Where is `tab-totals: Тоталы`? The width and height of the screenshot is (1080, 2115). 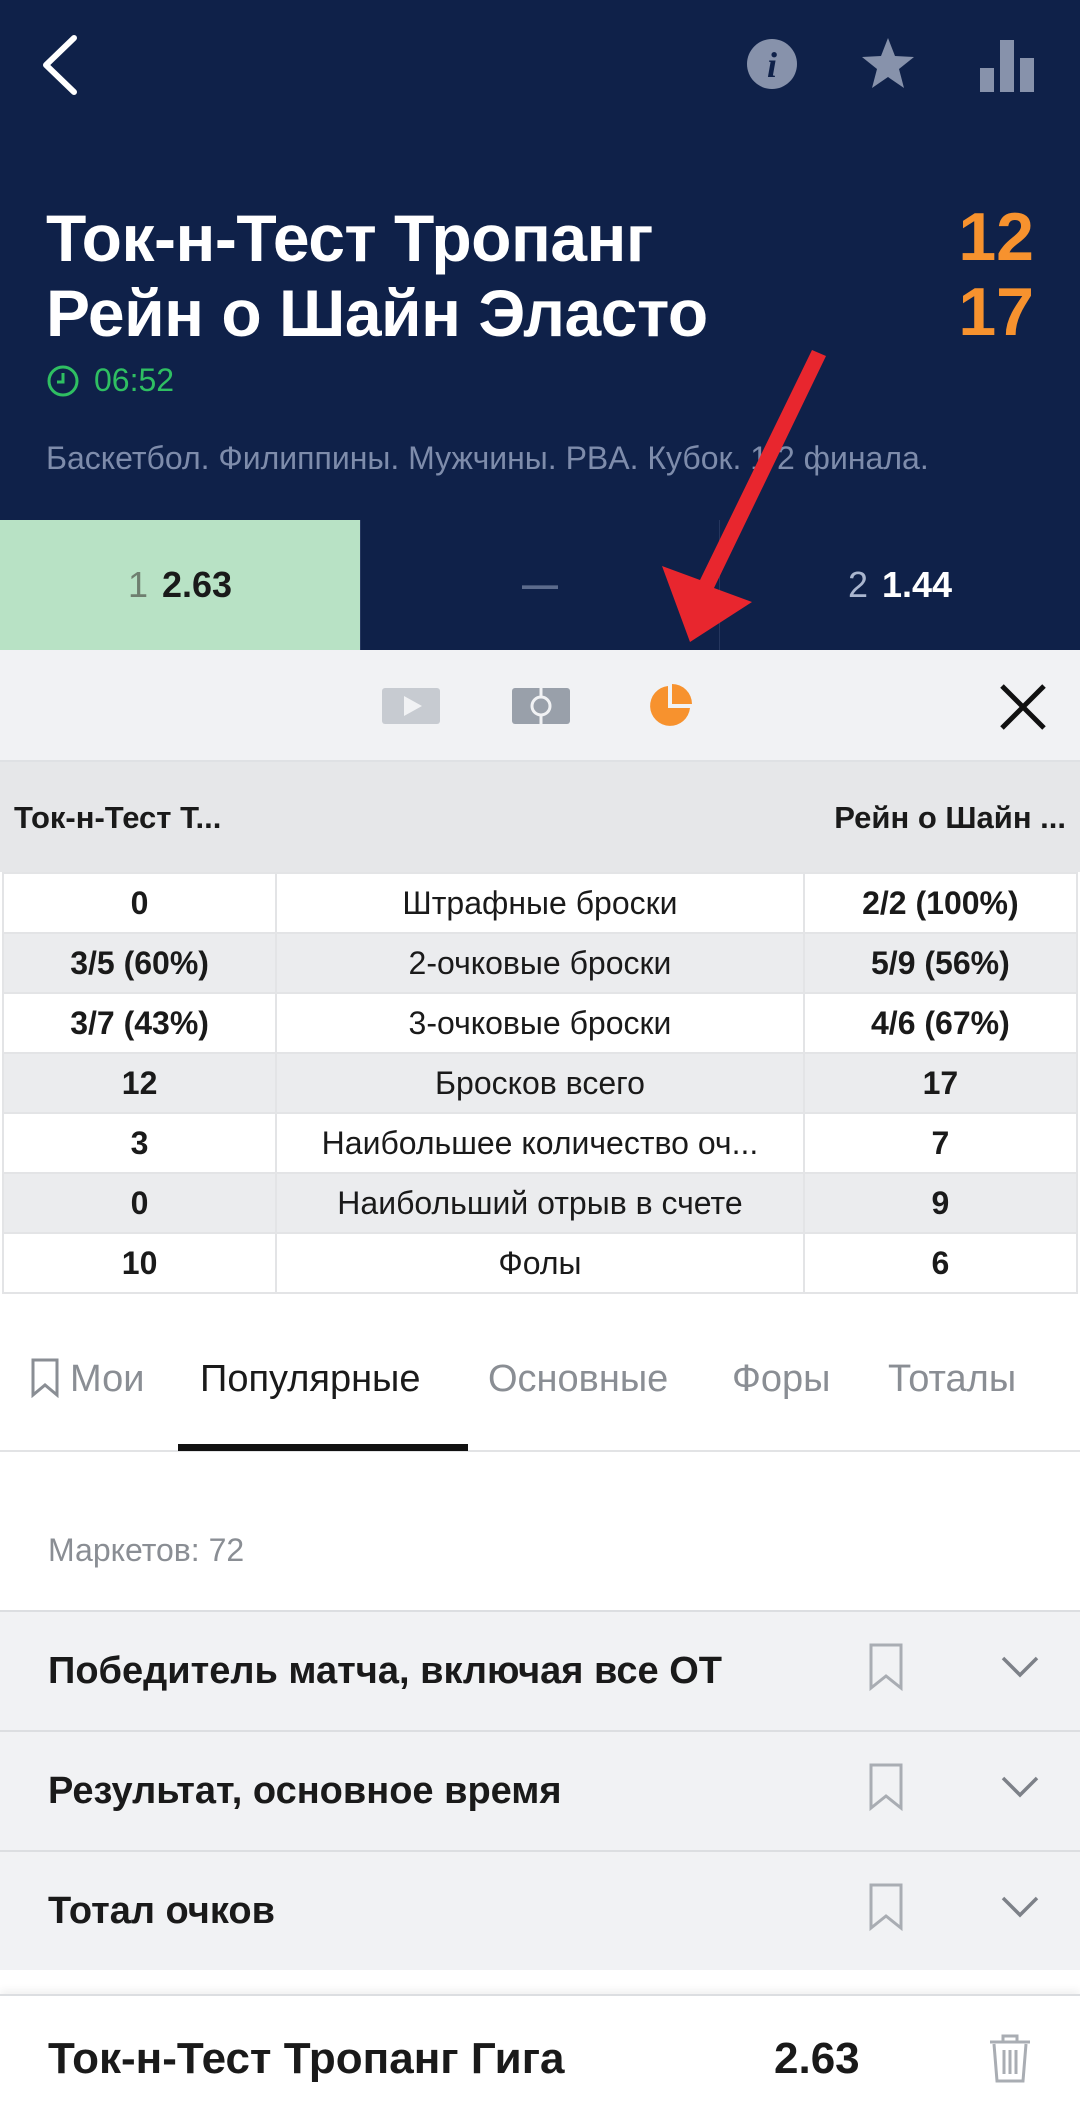
tab-totals: Тоталы is located at coordinates (952, 1379).